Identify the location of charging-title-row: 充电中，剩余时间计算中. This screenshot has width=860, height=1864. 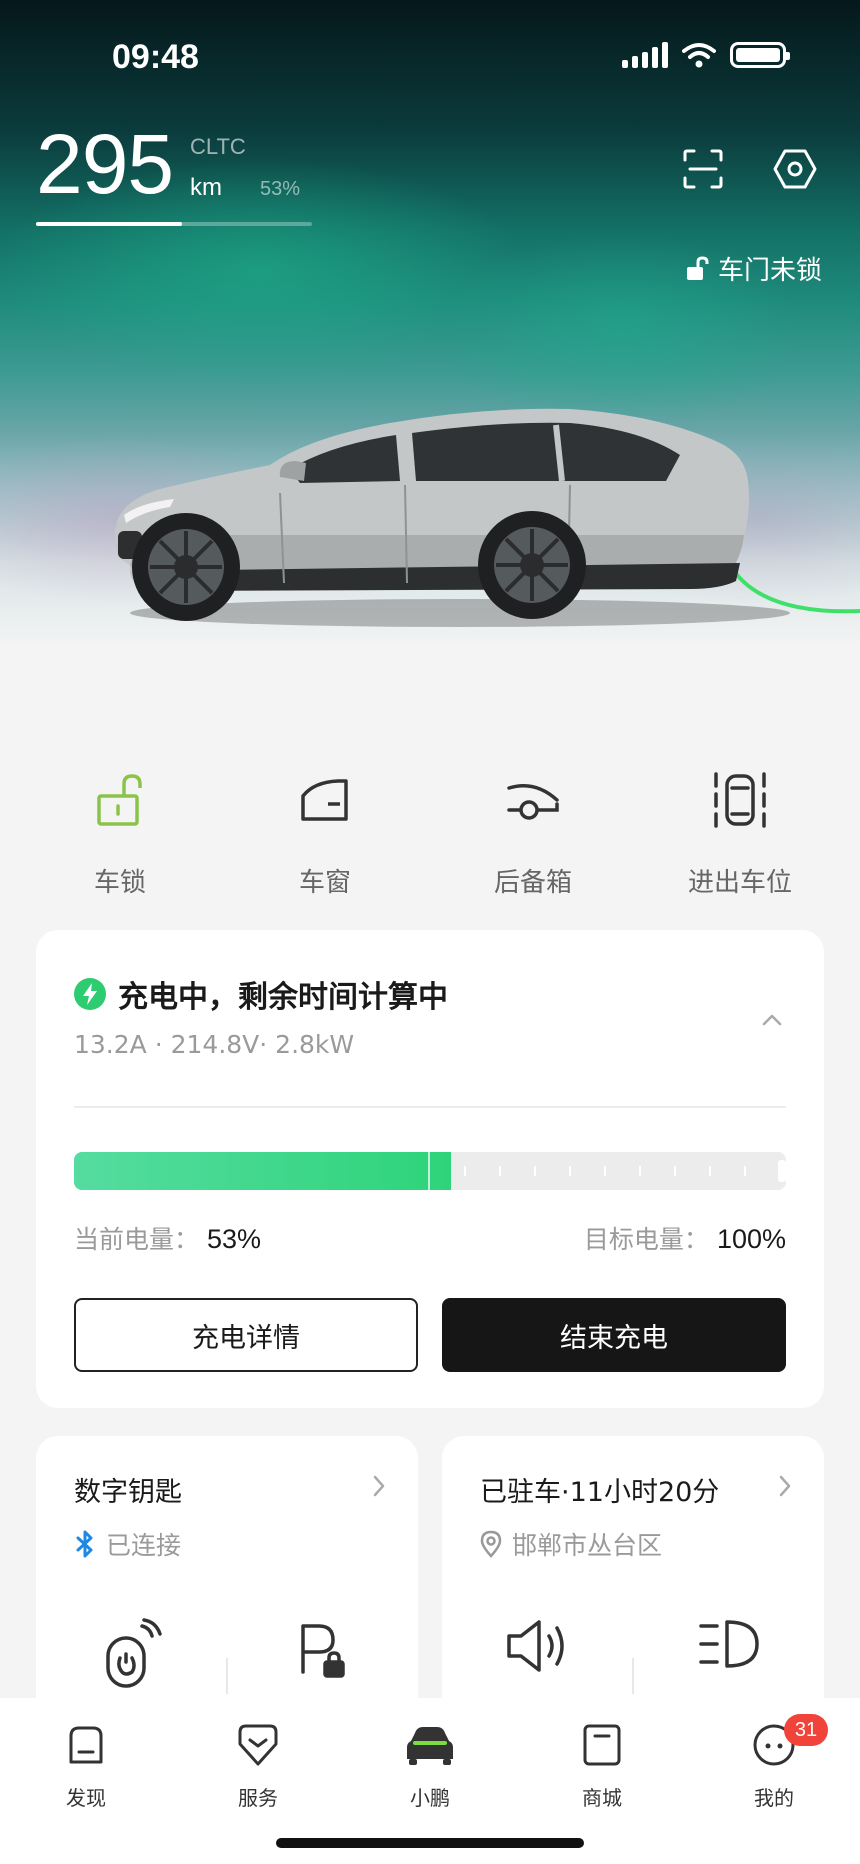
(261, 994).